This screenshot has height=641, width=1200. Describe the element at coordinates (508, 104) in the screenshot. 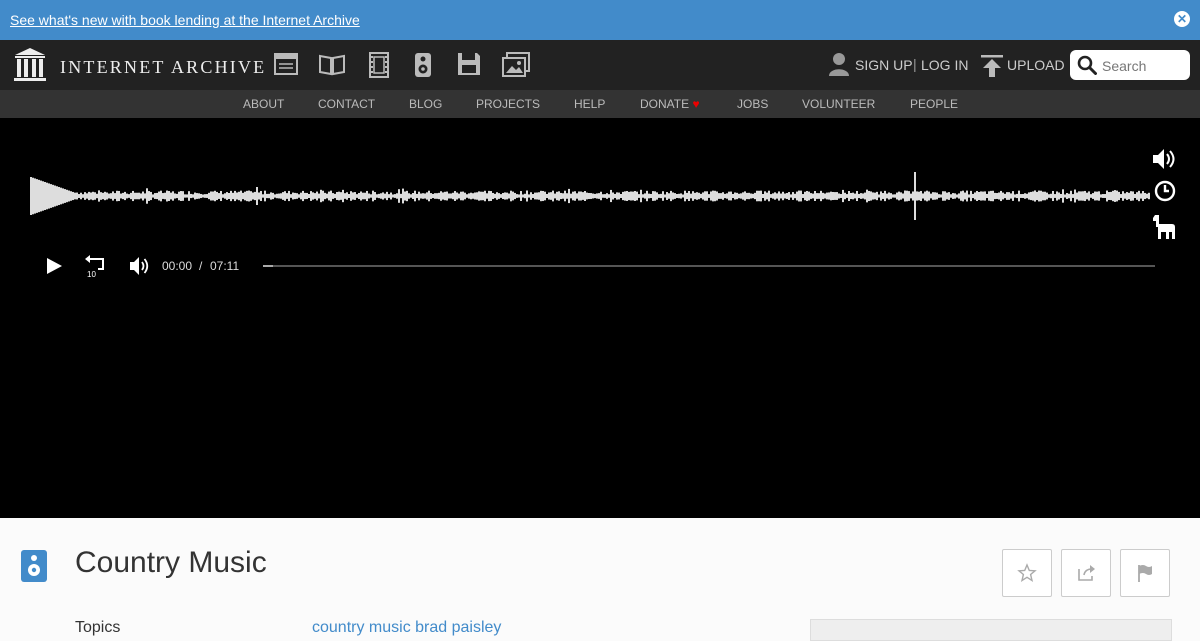

I see `subnav-projects: PROJECTS` at that location.